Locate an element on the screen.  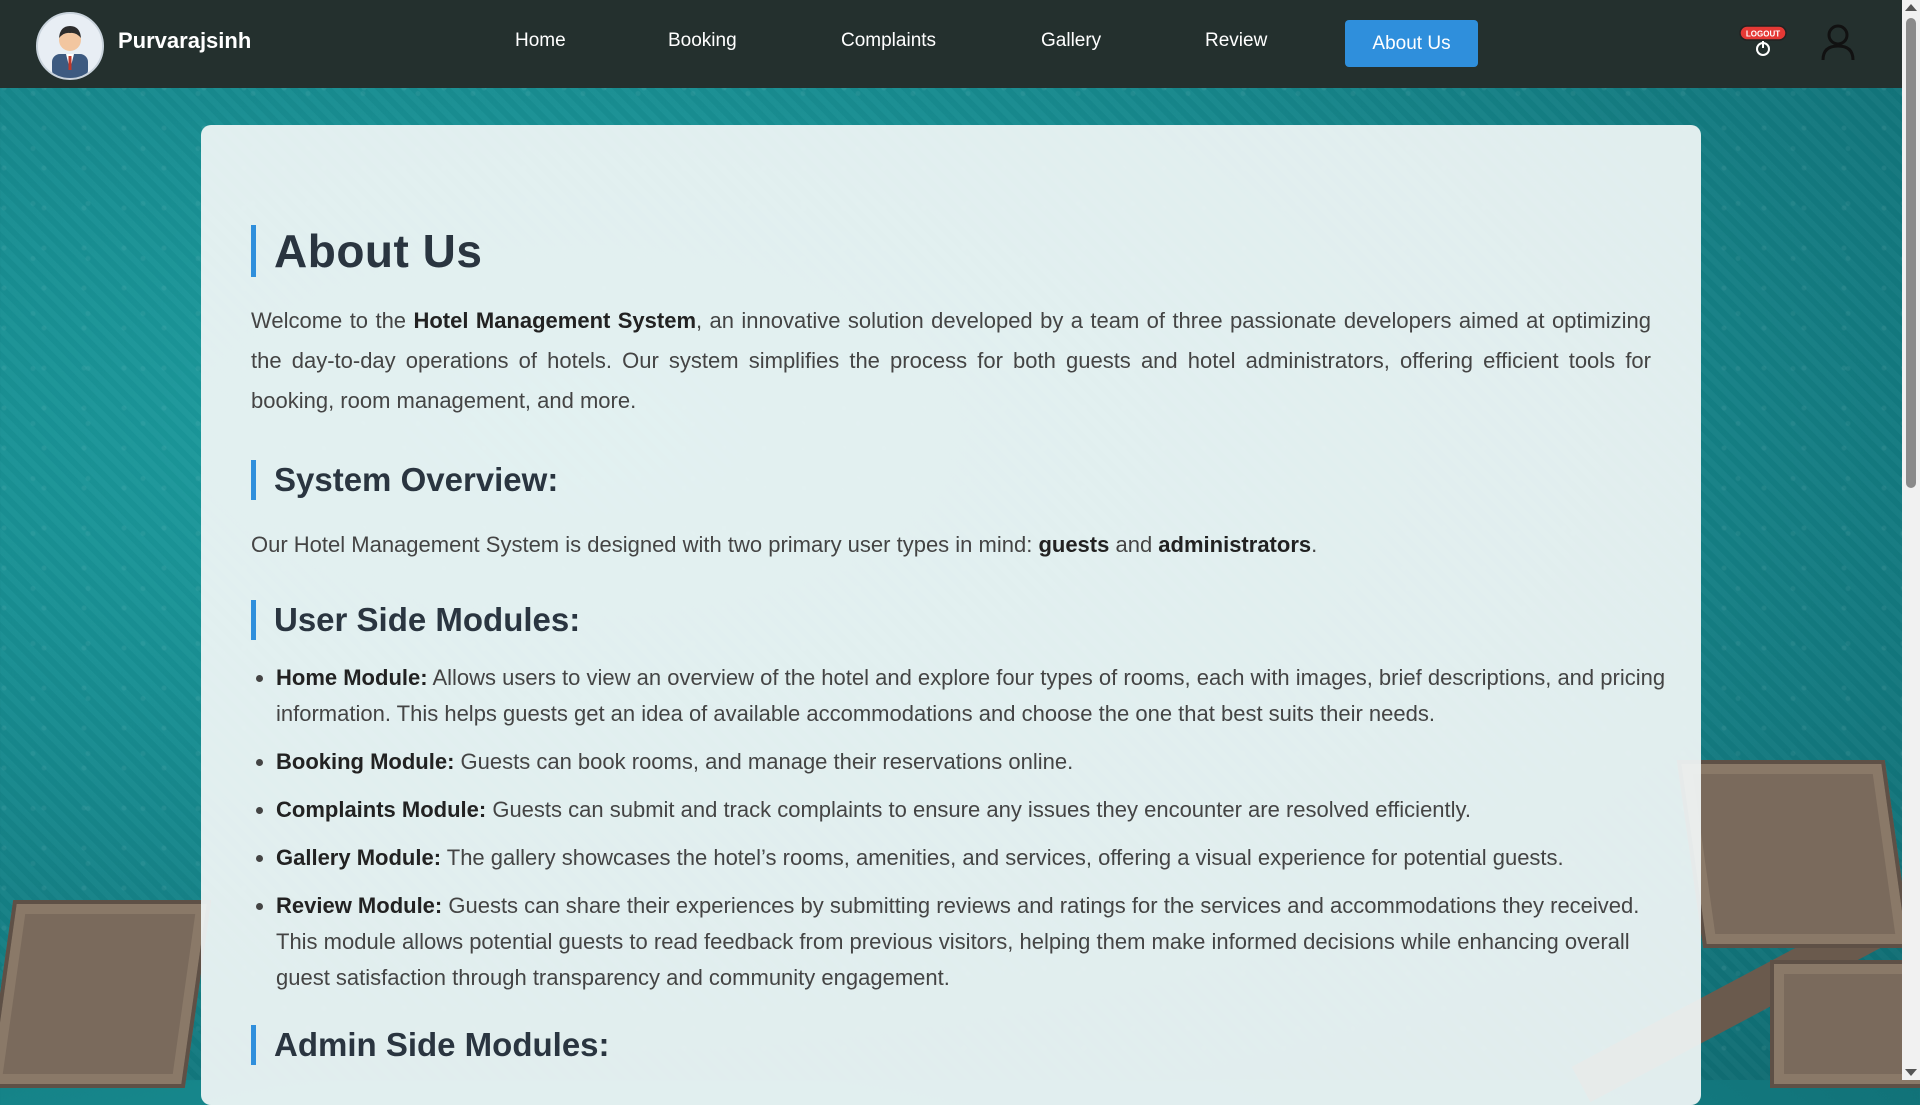
nav-link-gallery: Gallery is located at coordinates (1071, 41).